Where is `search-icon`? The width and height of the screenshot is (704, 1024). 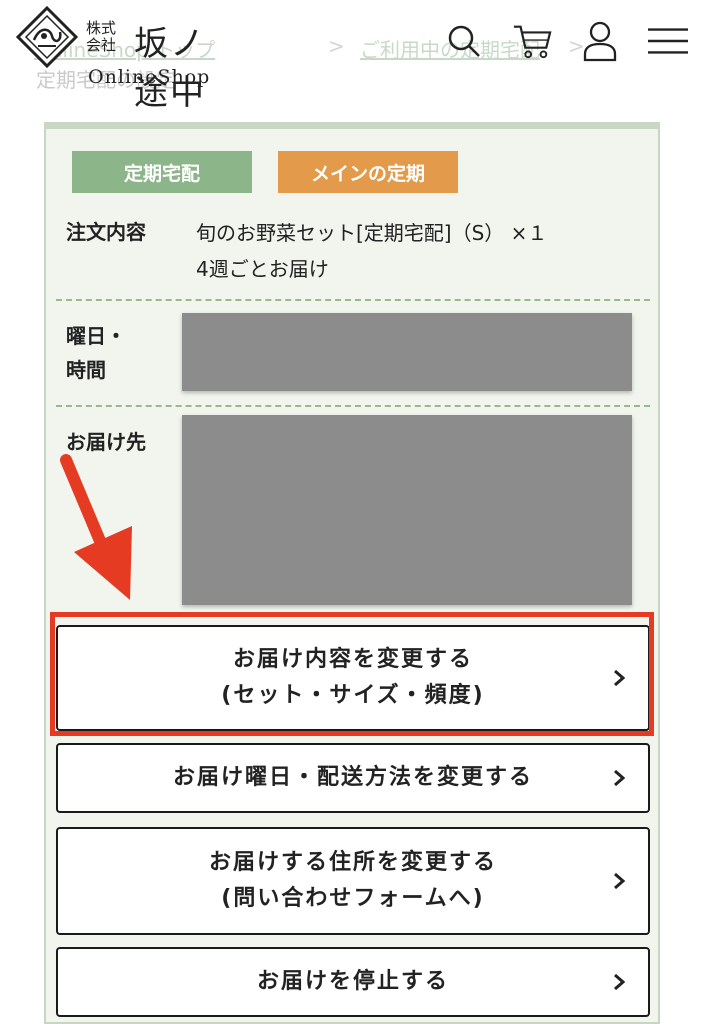
search-icon is located at coordinates (464, 41).